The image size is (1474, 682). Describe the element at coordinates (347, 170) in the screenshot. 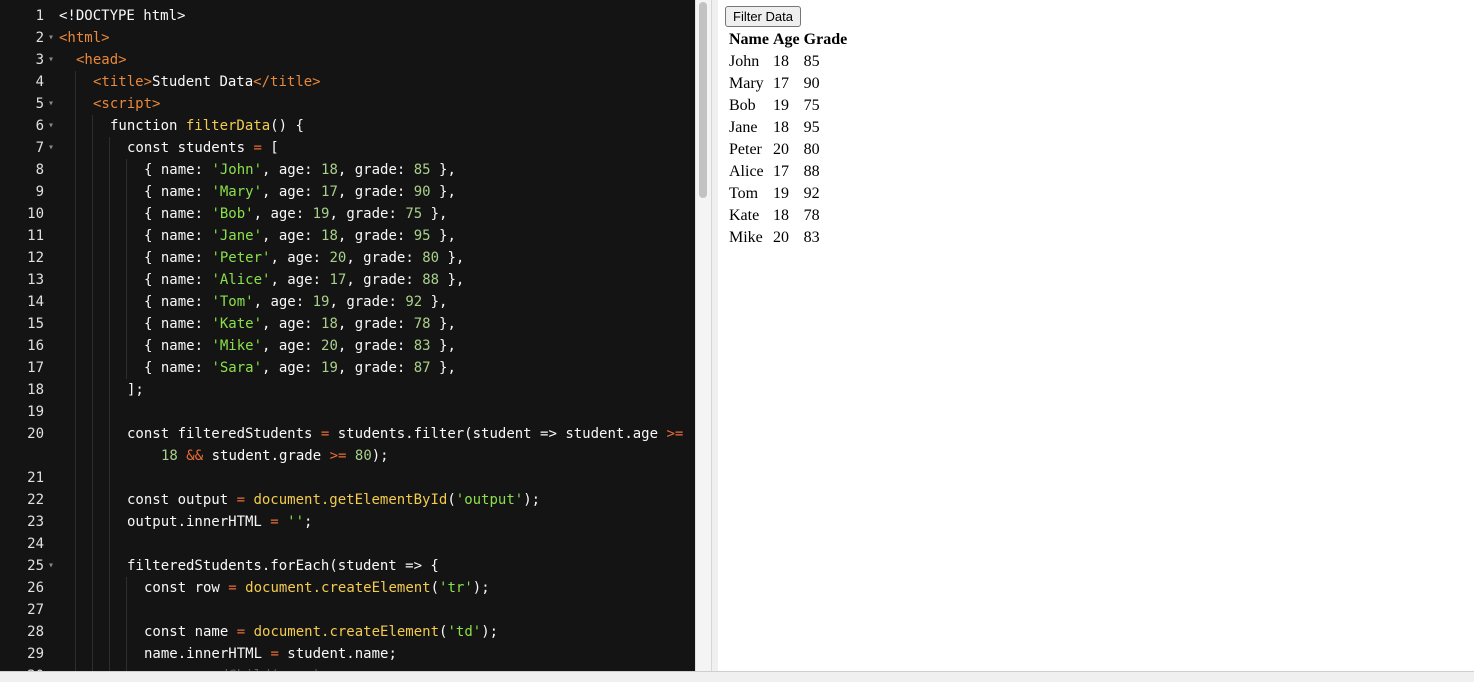

I see `code-line: 8 { name: 'John', age: 18, grade: 85 },` at that location.